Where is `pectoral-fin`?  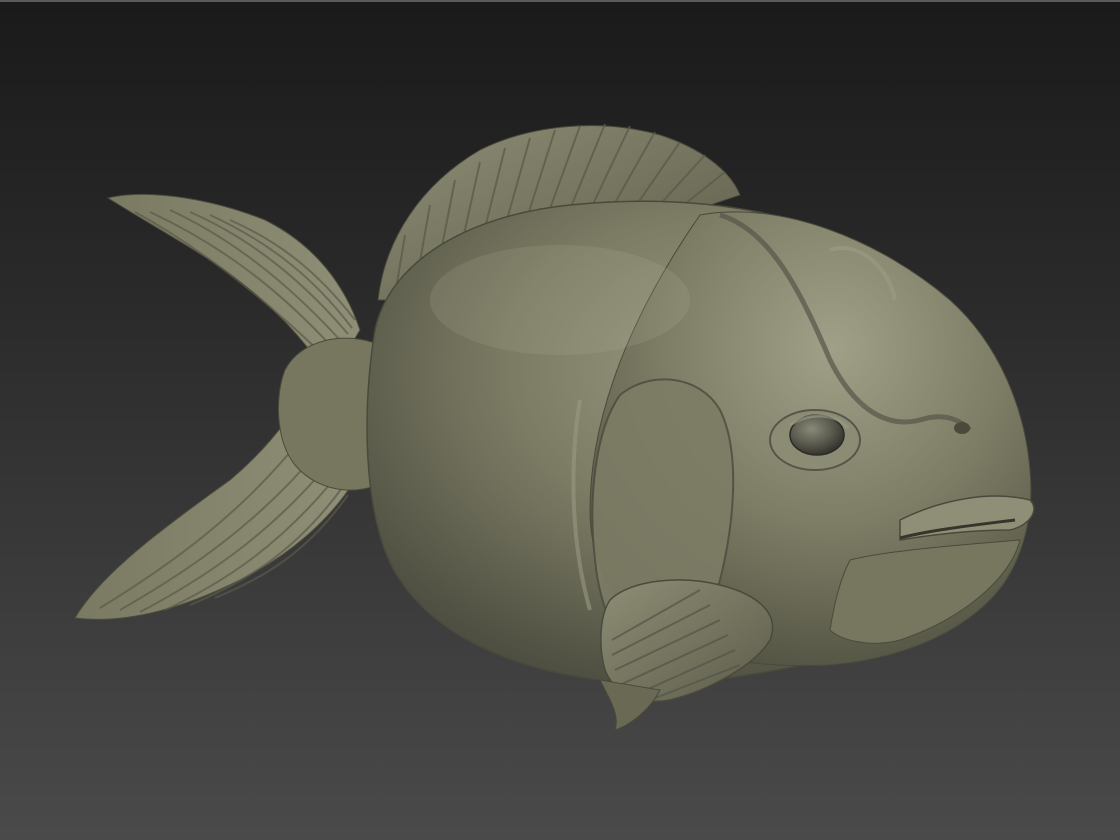
pectoral-fin is located at coordinates (687, 640).